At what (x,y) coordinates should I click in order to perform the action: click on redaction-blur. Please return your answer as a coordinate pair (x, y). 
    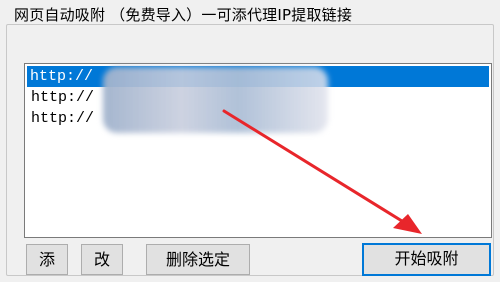
    Looking at the image, I should click on (215, 100).